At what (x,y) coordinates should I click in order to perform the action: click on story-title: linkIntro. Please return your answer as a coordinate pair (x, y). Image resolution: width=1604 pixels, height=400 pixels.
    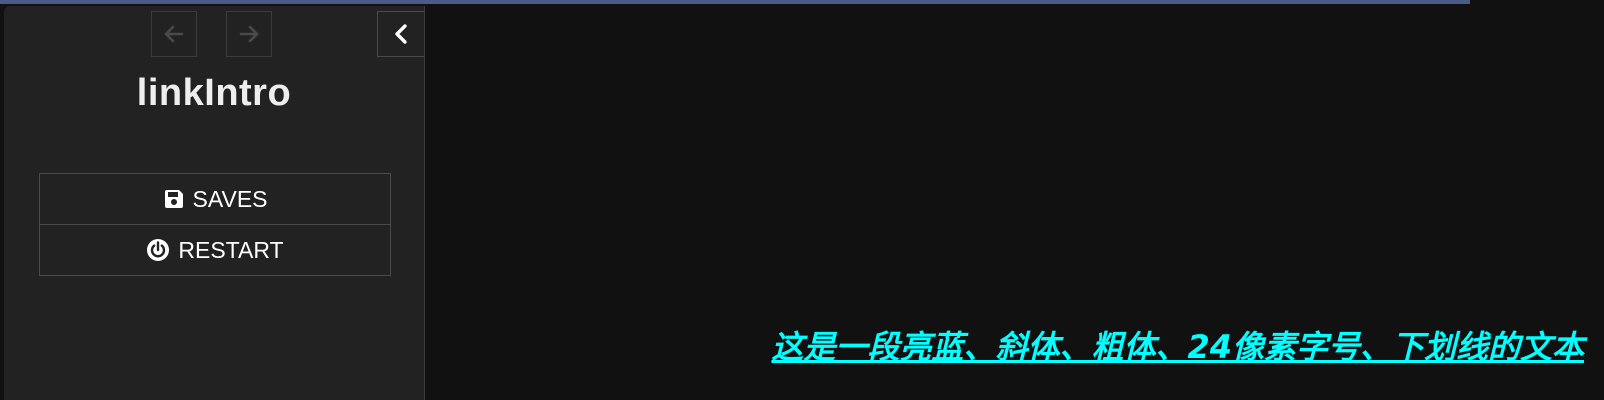
    Looking at the image, I should click on (214, 93).